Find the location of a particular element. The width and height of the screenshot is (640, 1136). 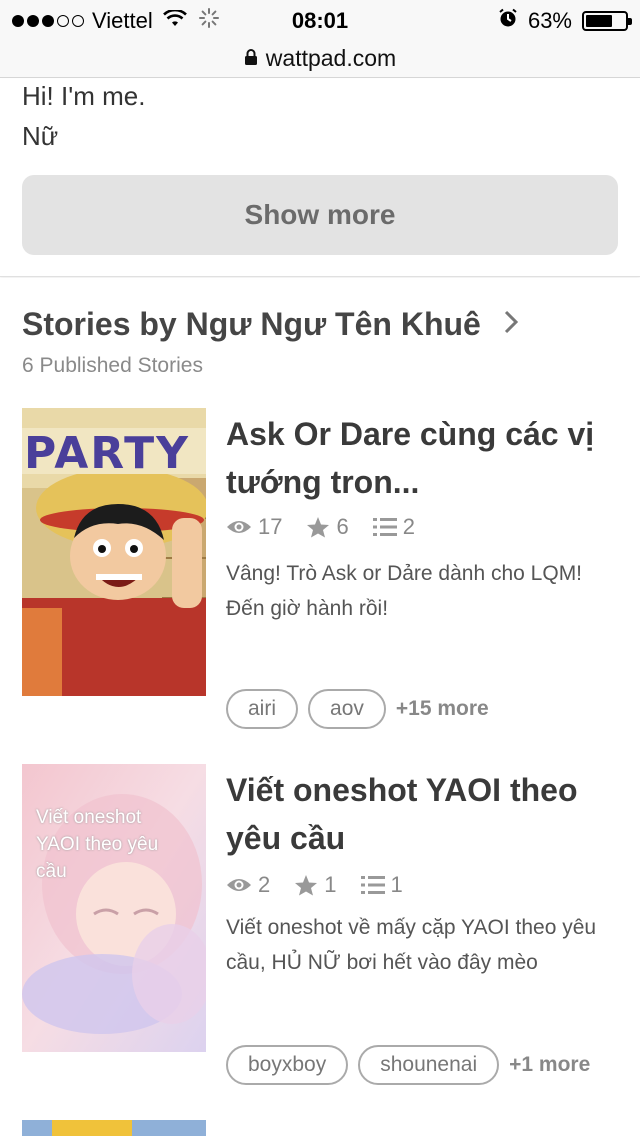

tag-chip: aov is located at coordinates (347, 709).